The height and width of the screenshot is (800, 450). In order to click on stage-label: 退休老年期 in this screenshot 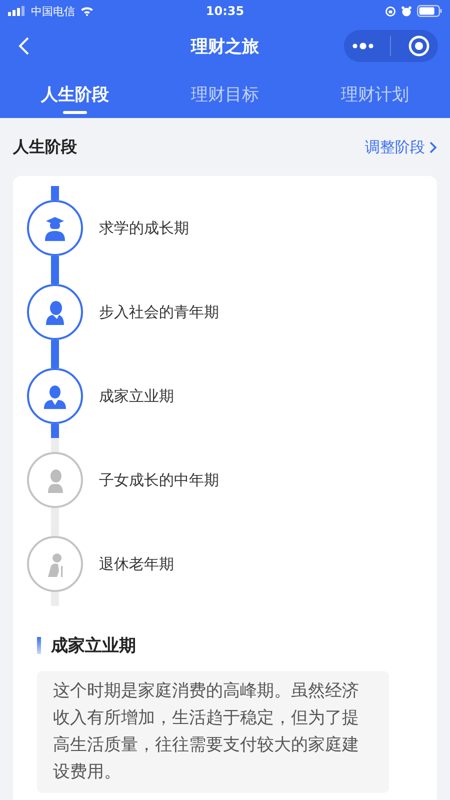, I will do `click(136, 564)`.